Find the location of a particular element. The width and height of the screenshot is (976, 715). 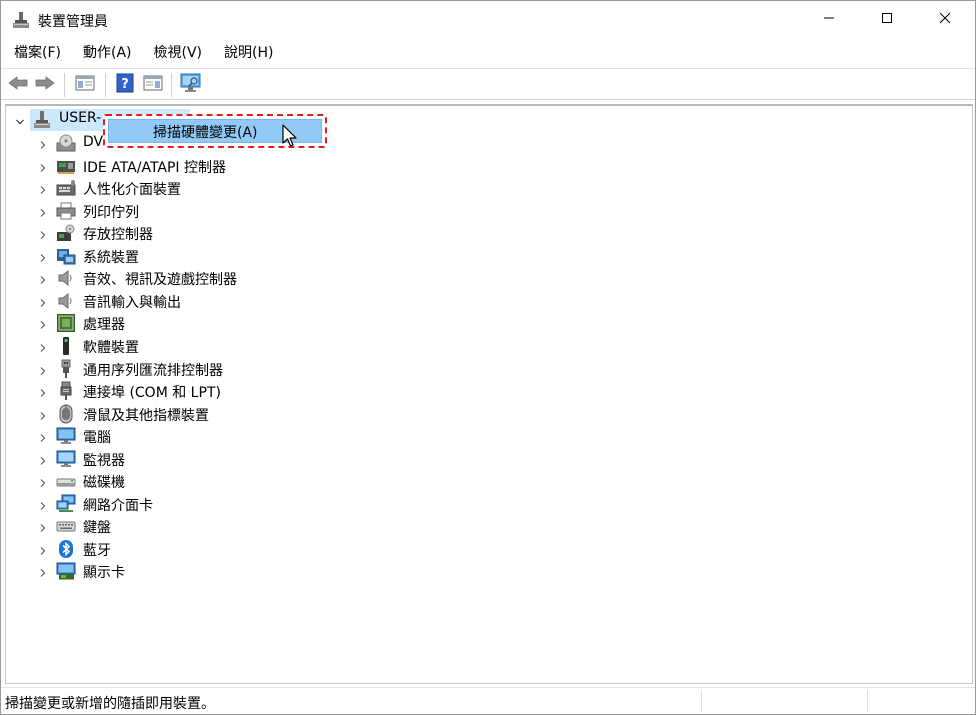

disk-drive-icon is located at coordinates (66, 481).